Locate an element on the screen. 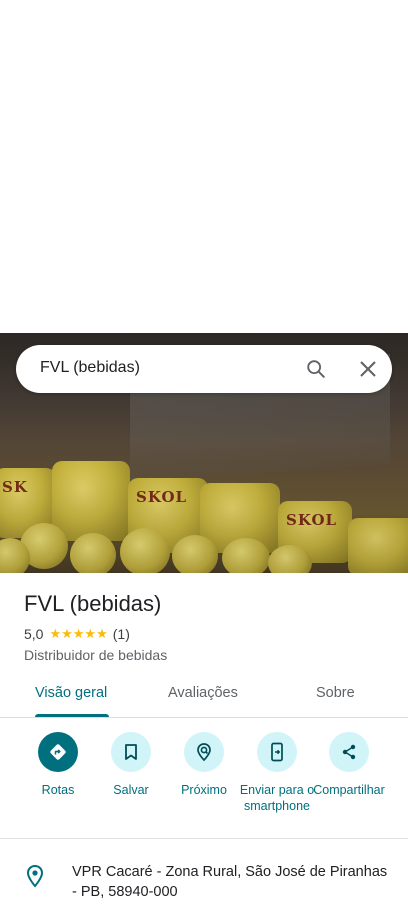  directions-label: Rotas is located at coordinates (58, 790).